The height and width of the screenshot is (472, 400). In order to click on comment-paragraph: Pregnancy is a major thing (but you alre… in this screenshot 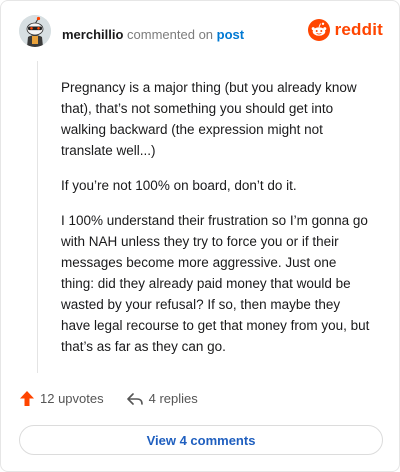, I will do `click(209, 119)`.